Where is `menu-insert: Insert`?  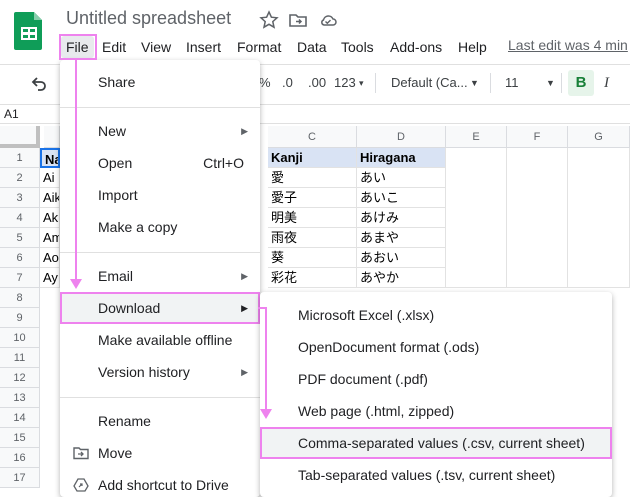 menu-insert: Insert is located at coordinates (203, 47).